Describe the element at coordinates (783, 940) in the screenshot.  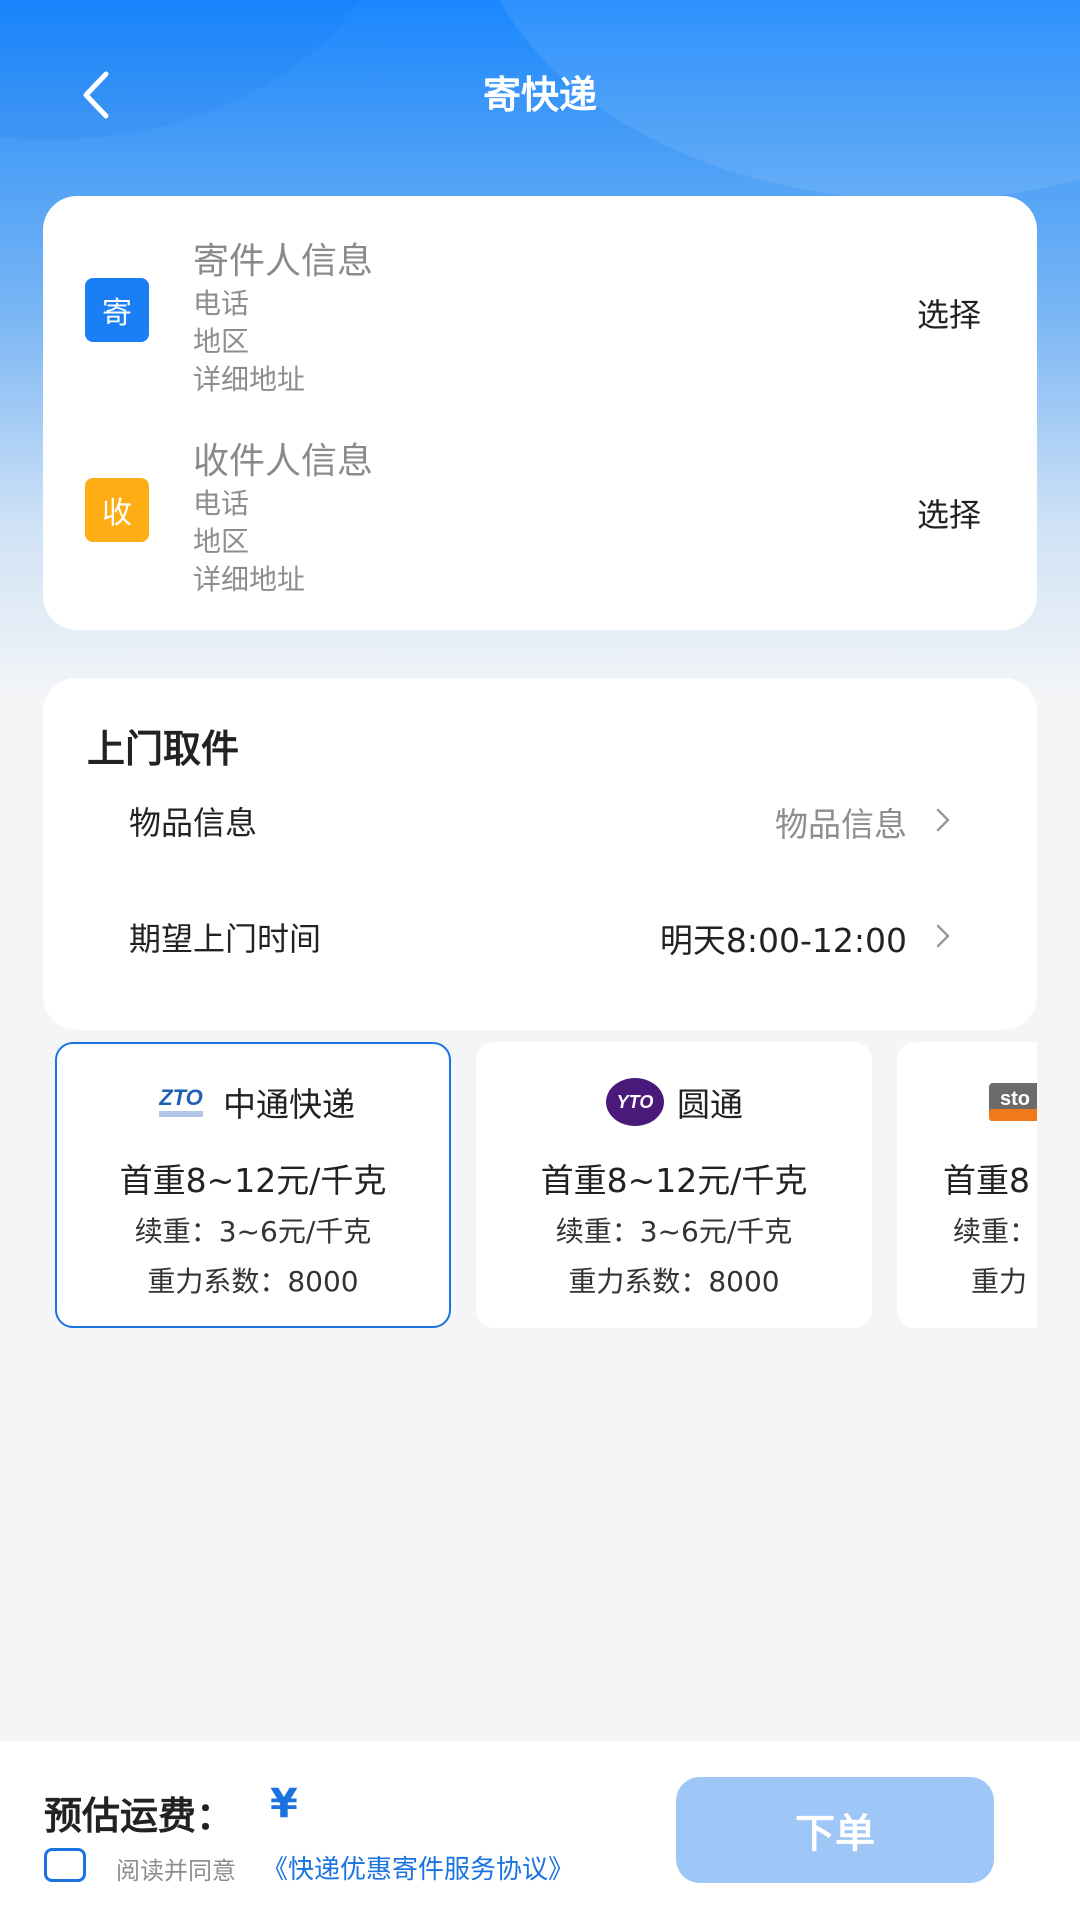
I see `pickup-time-value: 明天8:00-12:00` at that location.